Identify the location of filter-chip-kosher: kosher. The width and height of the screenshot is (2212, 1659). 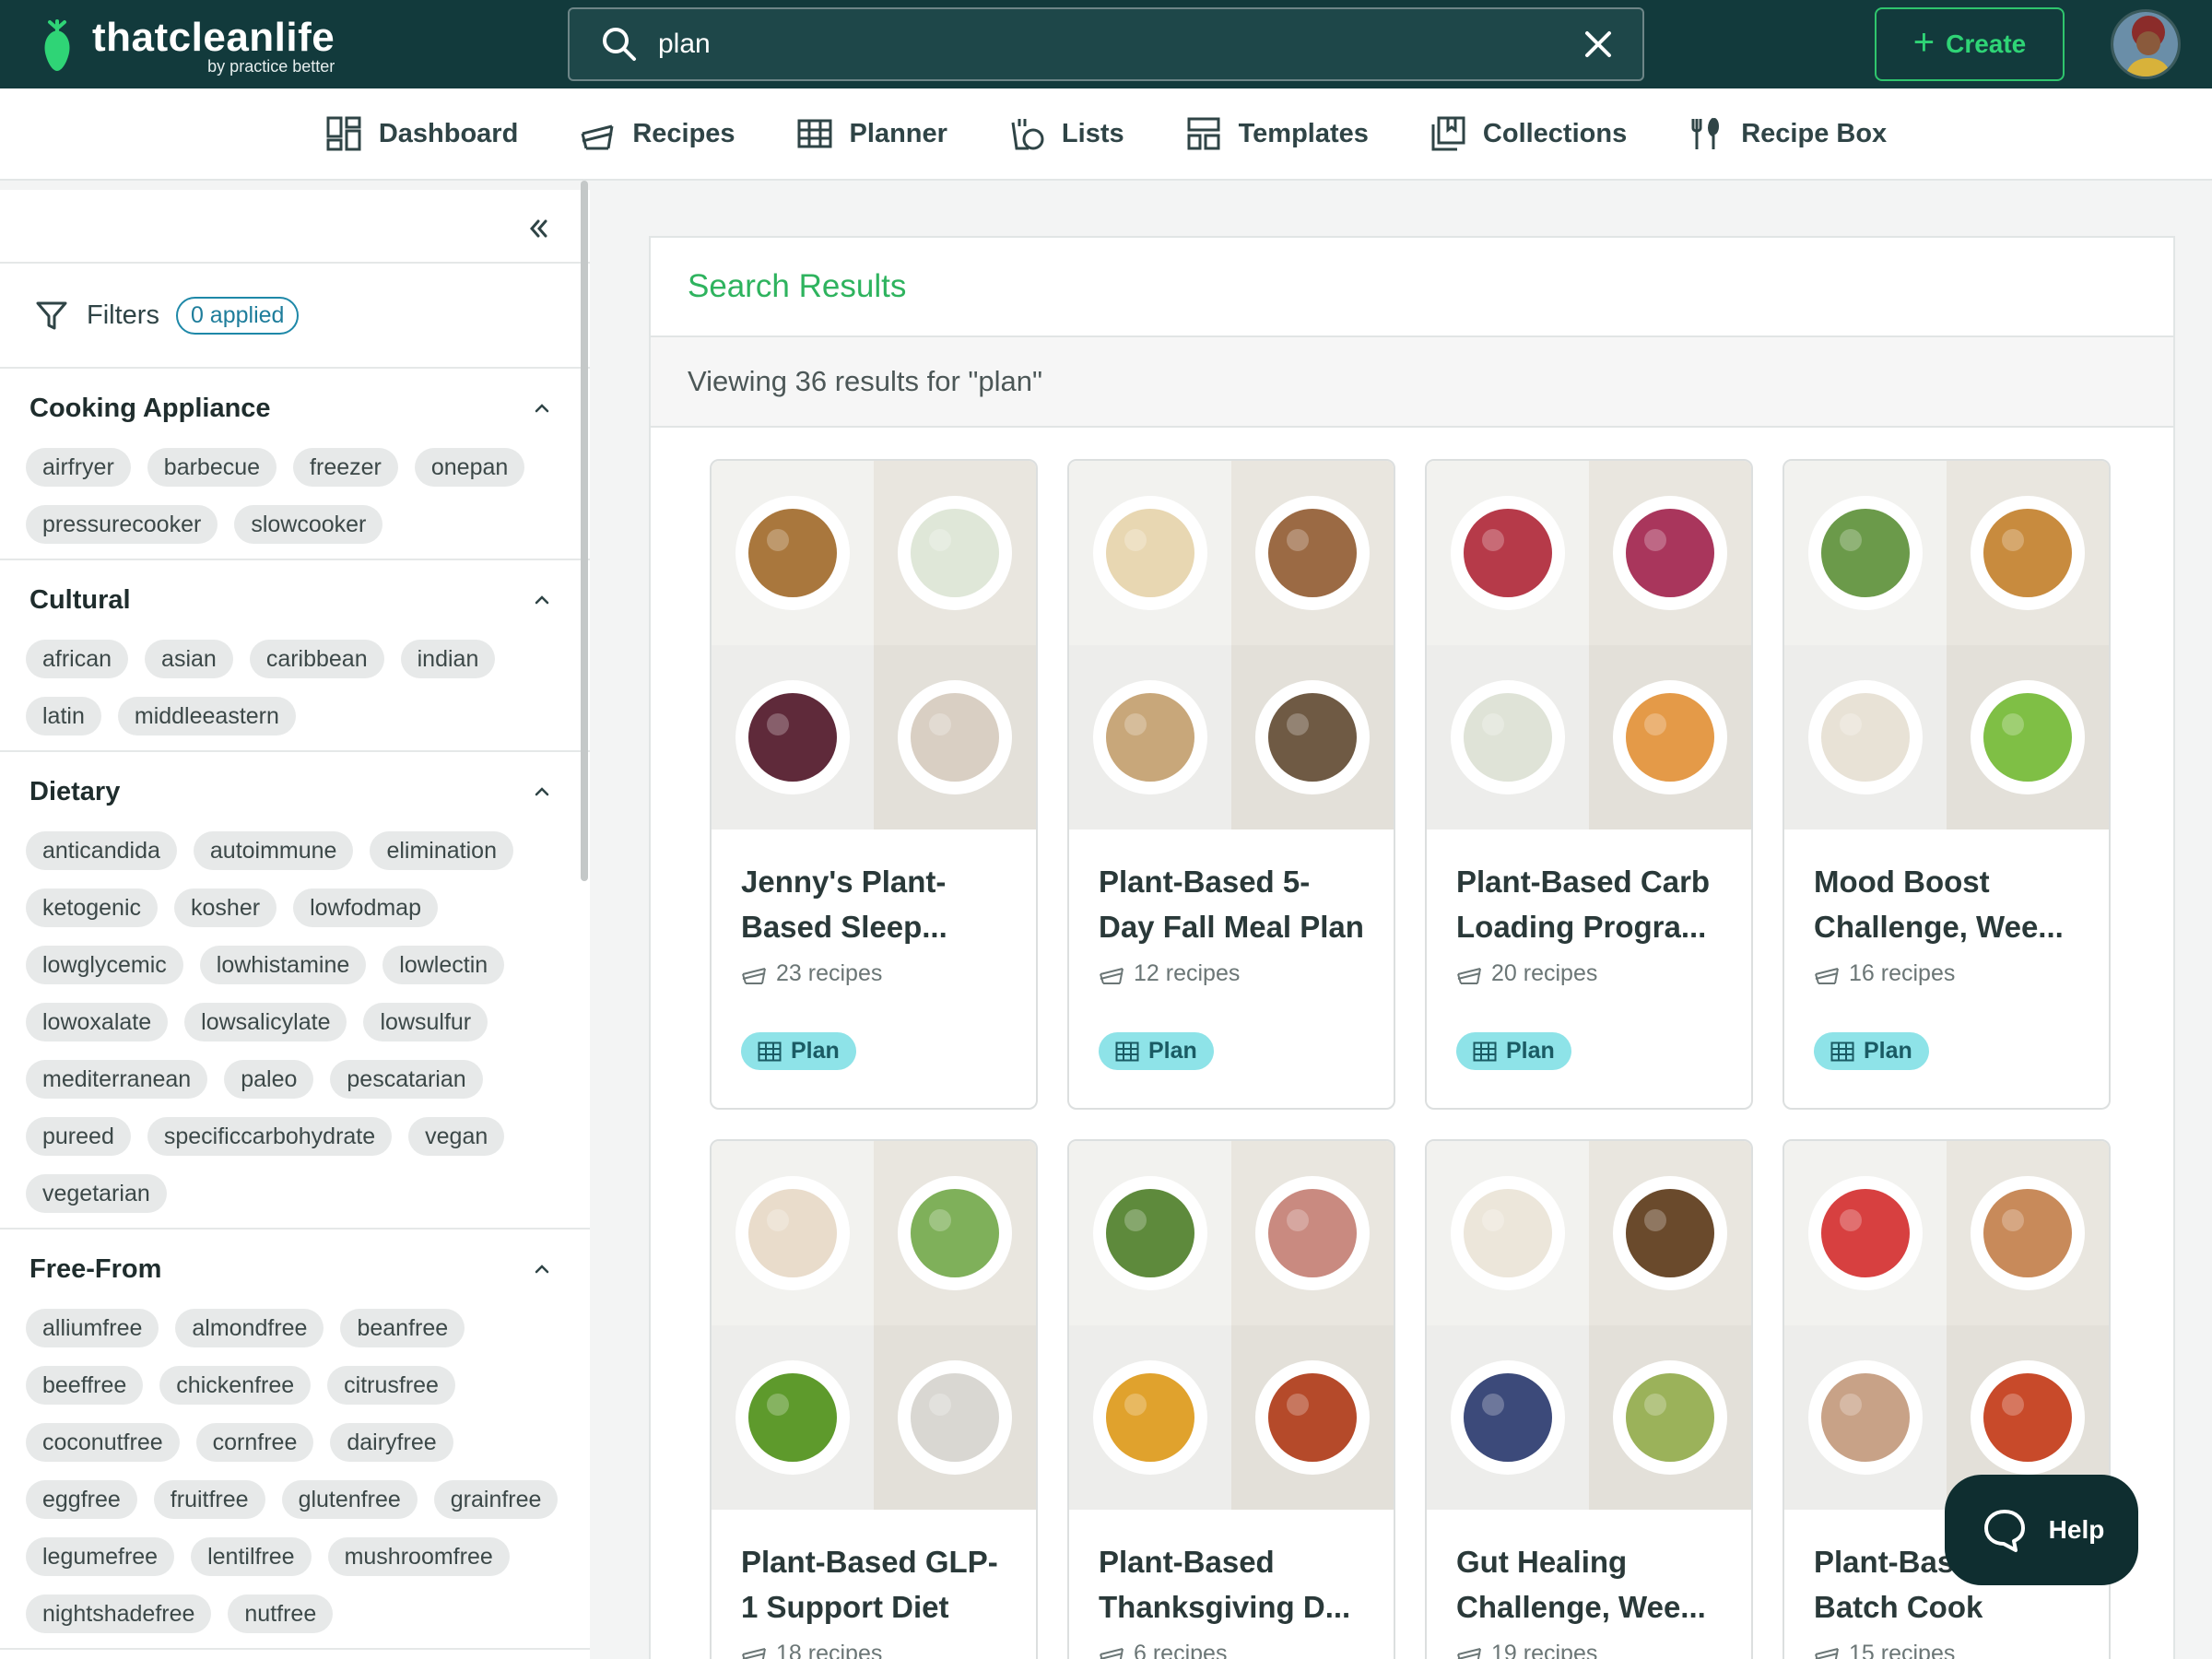
(225, 907).